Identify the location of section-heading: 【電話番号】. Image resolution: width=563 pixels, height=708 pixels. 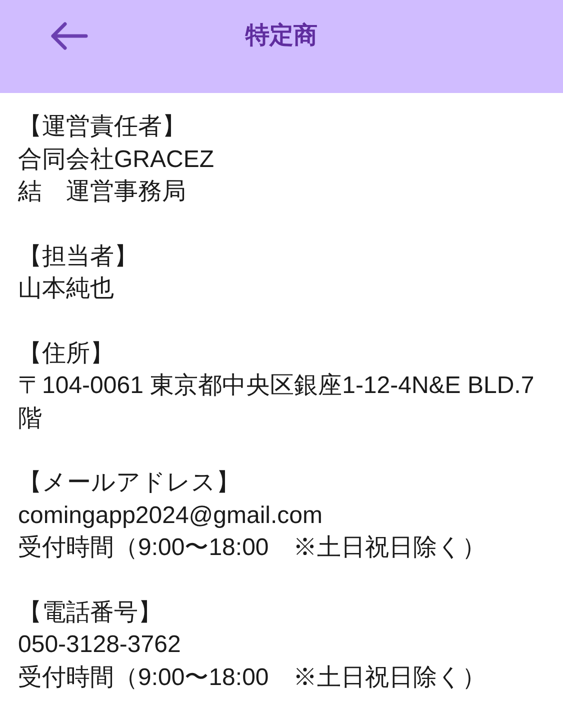
(90, 613).